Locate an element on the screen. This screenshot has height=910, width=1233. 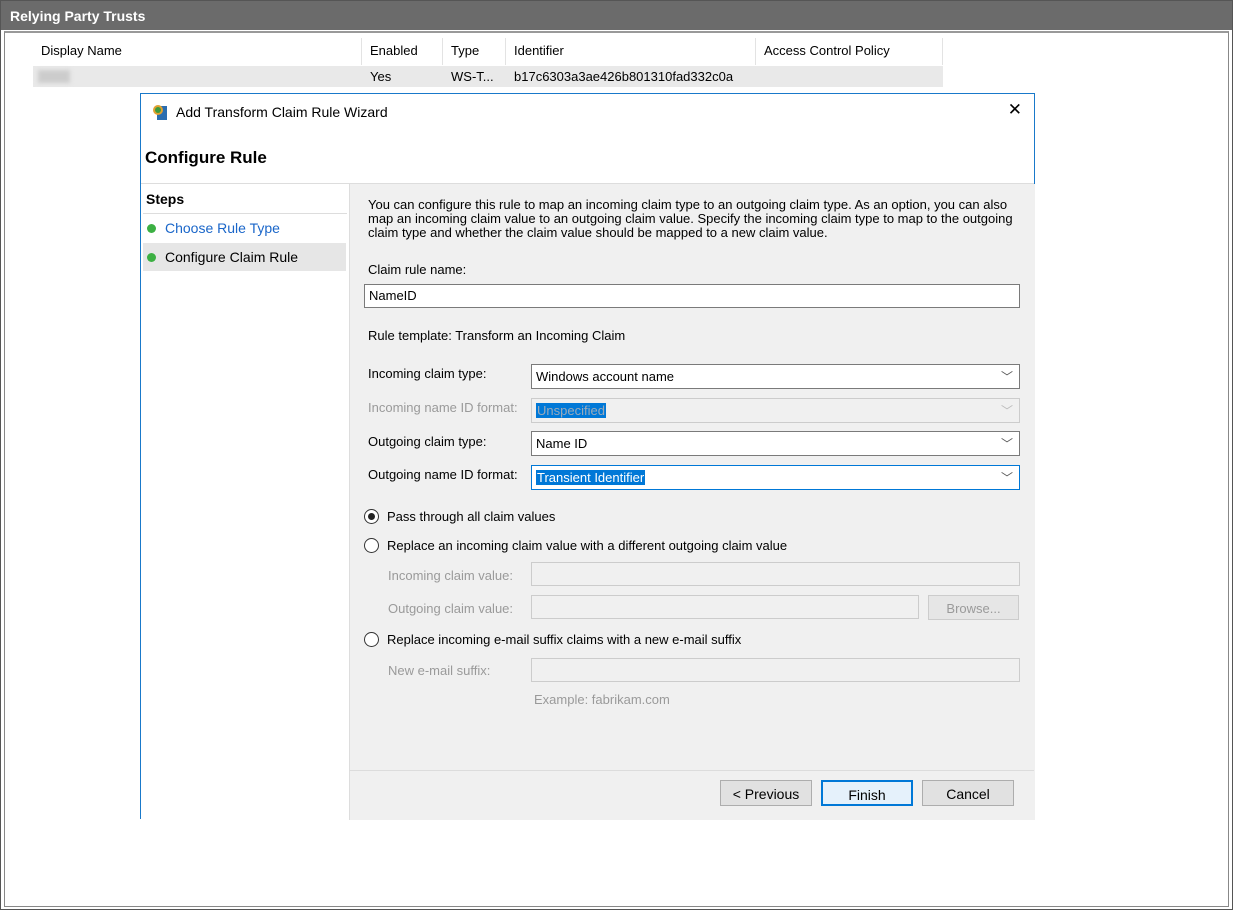
outgoing-value-label: Outgoing claim value: is located at coordinates (451, 608).